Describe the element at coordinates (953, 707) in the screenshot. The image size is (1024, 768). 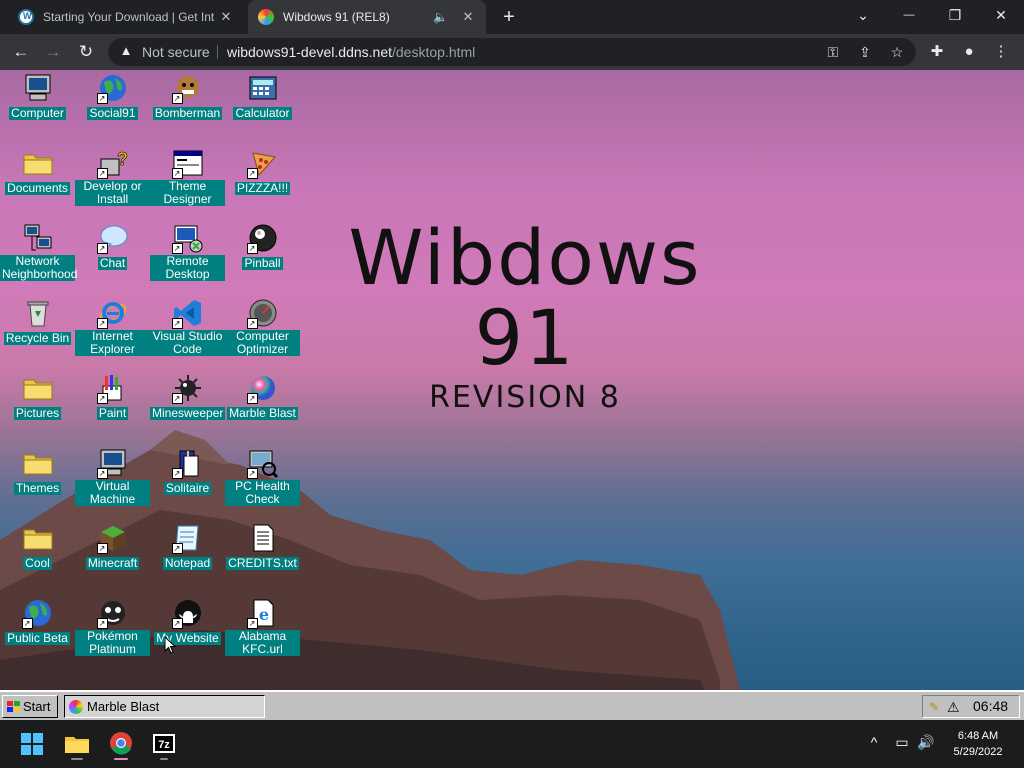
I see `warning-icon: ⚠` at that location.